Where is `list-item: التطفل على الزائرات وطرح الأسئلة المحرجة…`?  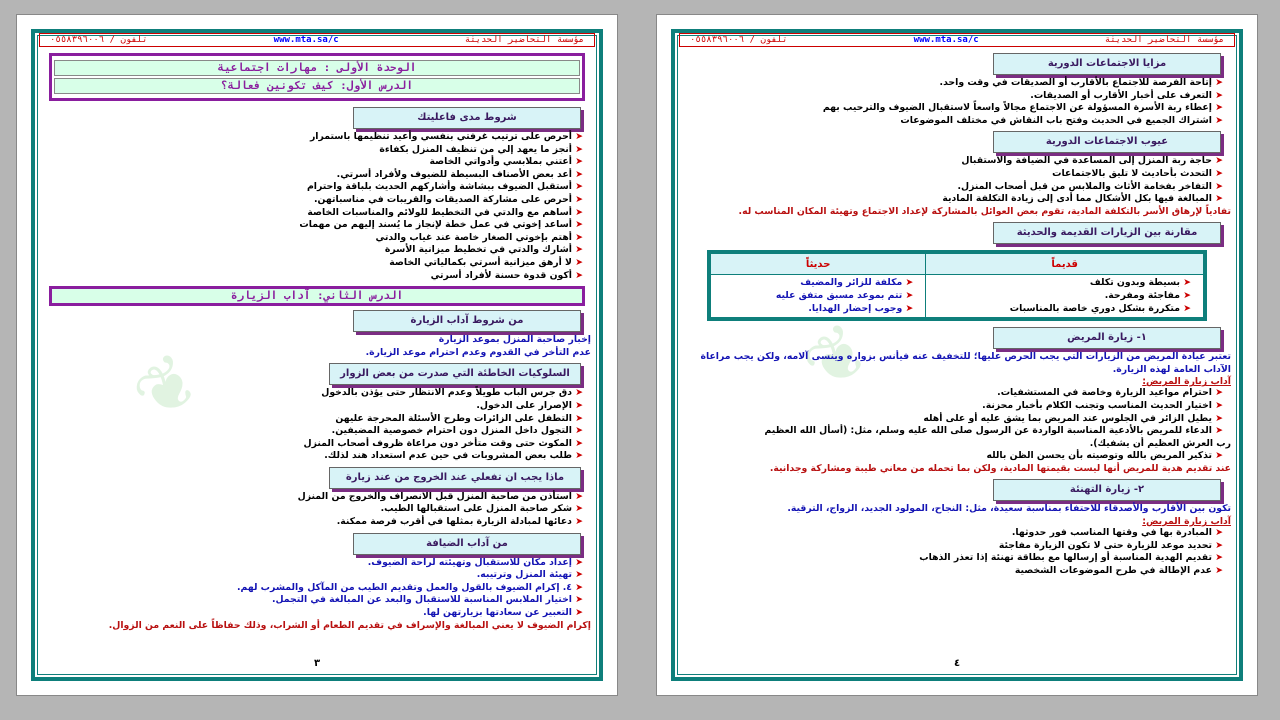
list-item: التطفل على الزائرات وطرح الأسئلة المحرجة… is located at coordinates (311, 419).